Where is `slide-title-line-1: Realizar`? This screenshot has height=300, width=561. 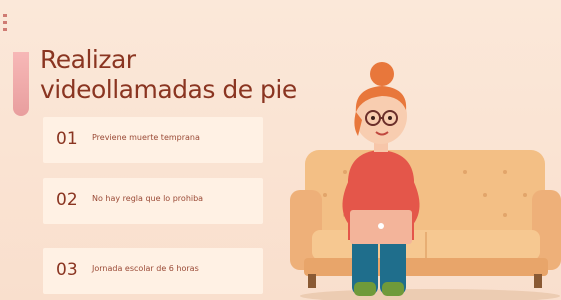 slide-title-line-1: Realizar is located at coordinates (88, 59).